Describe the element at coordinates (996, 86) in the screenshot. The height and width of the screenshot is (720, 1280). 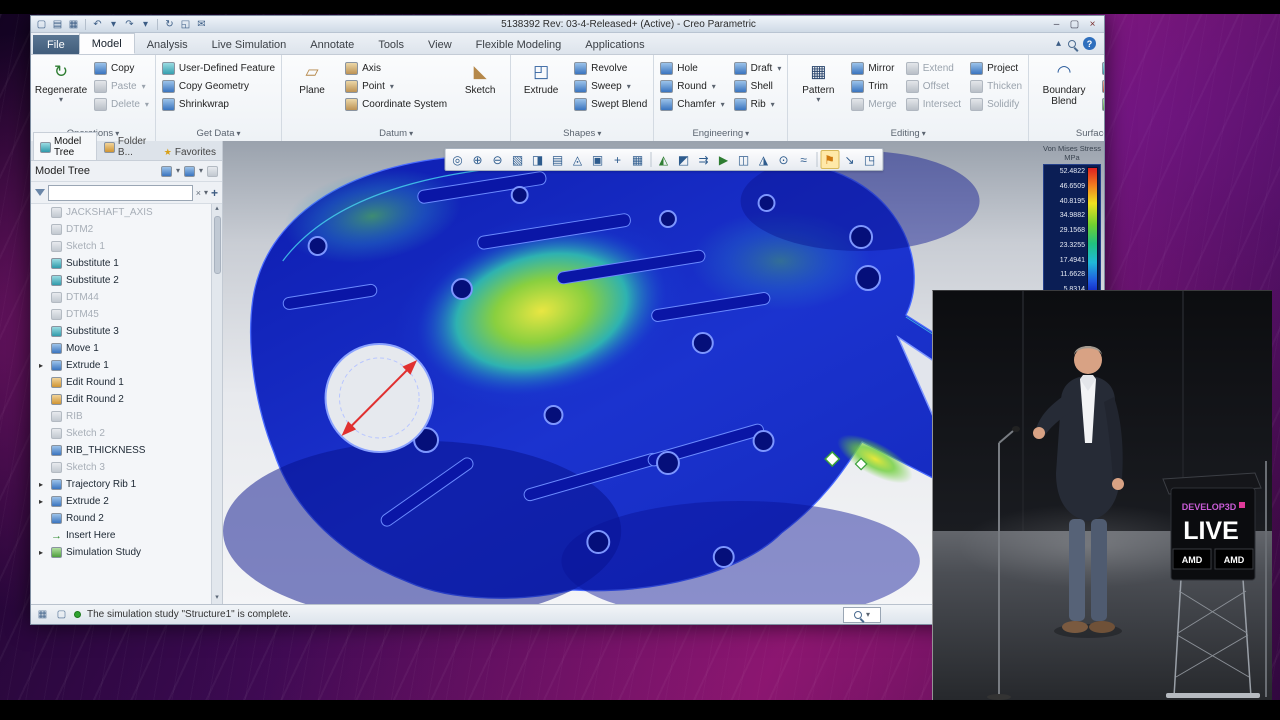
I see `thicken-button: Thicken` at that location.